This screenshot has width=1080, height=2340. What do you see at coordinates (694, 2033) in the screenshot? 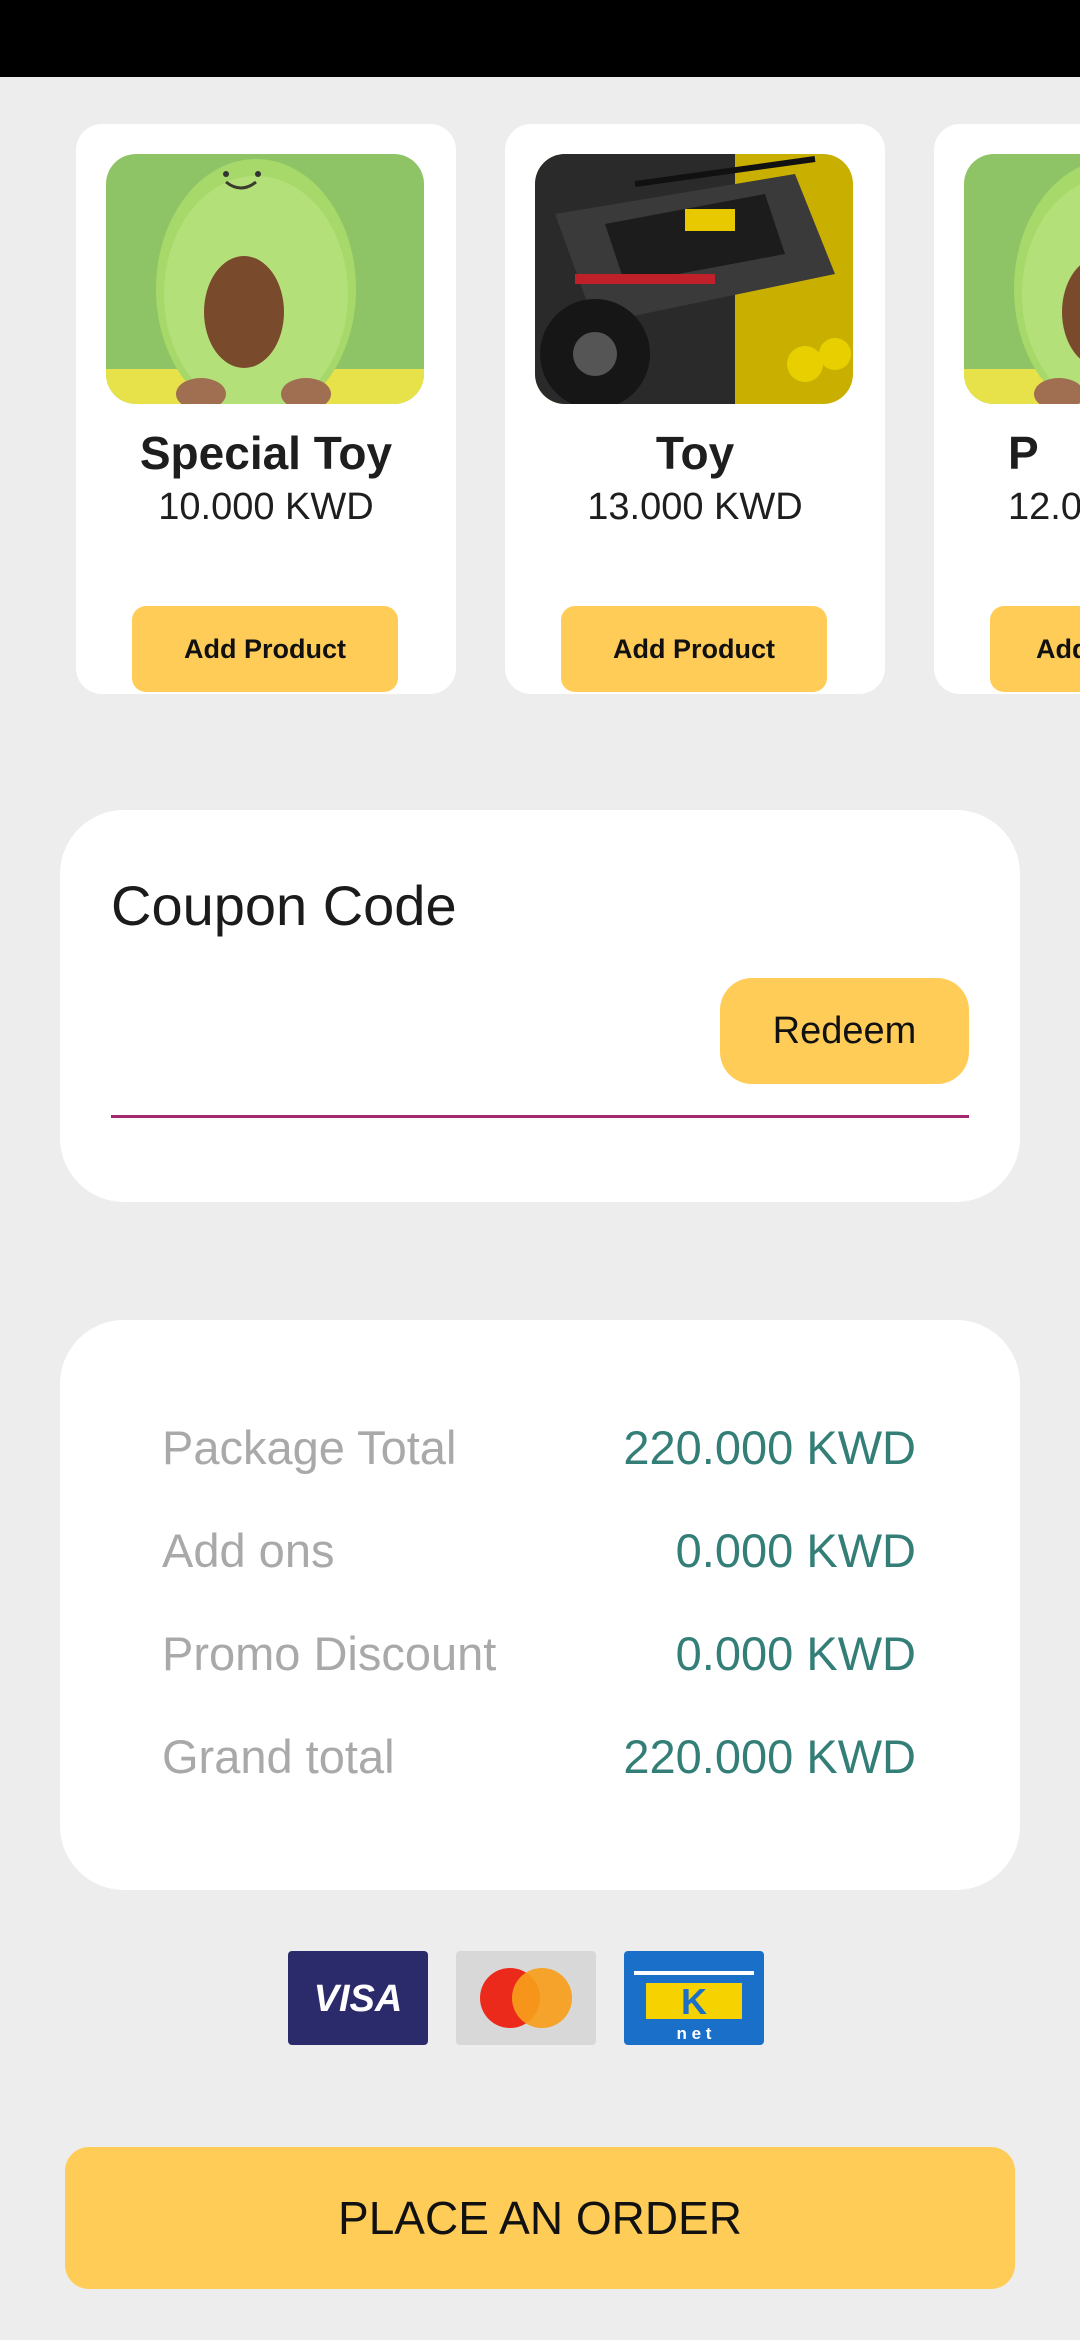
I see `knet-subtext: n e t` at bounding box center [694, 2033].